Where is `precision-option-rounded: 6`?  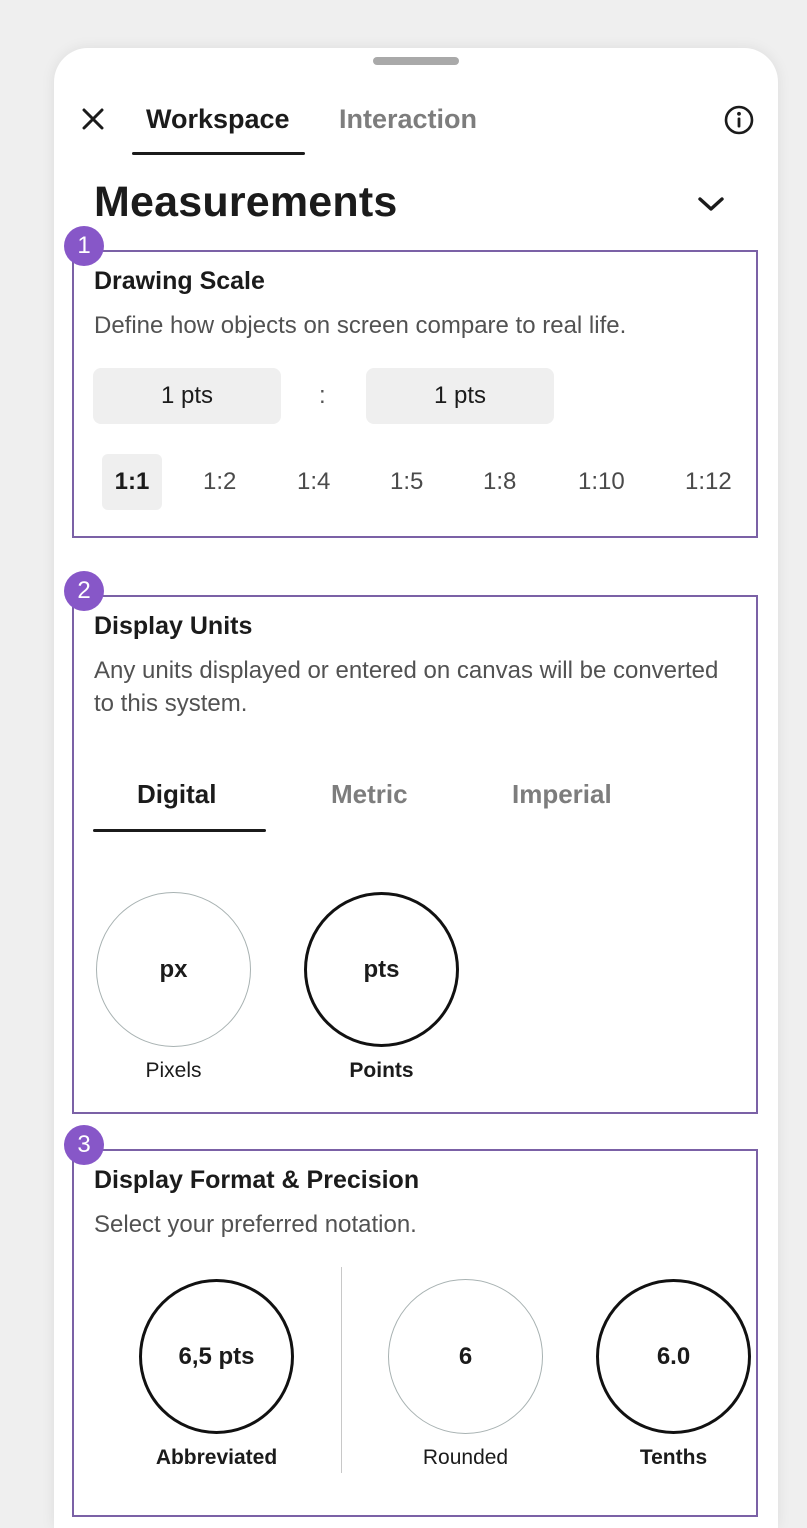 precision-option-rounded: 6 is located at coordinates (465, 1356).